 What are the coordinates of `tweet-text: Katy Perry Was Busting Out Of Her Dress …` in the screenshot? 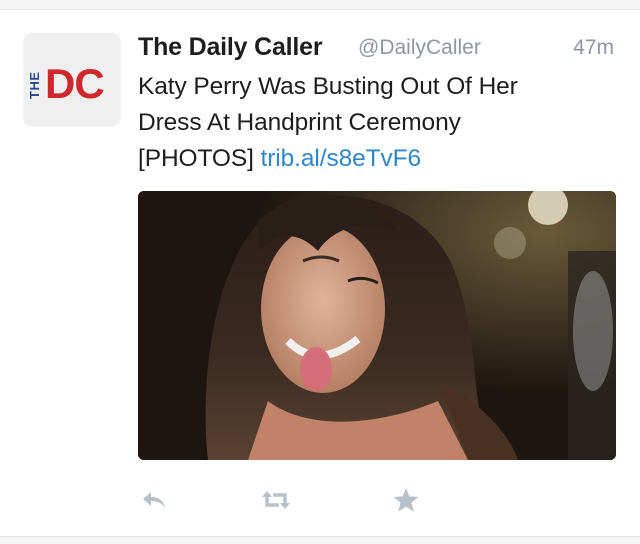 It's located at (373, 123).